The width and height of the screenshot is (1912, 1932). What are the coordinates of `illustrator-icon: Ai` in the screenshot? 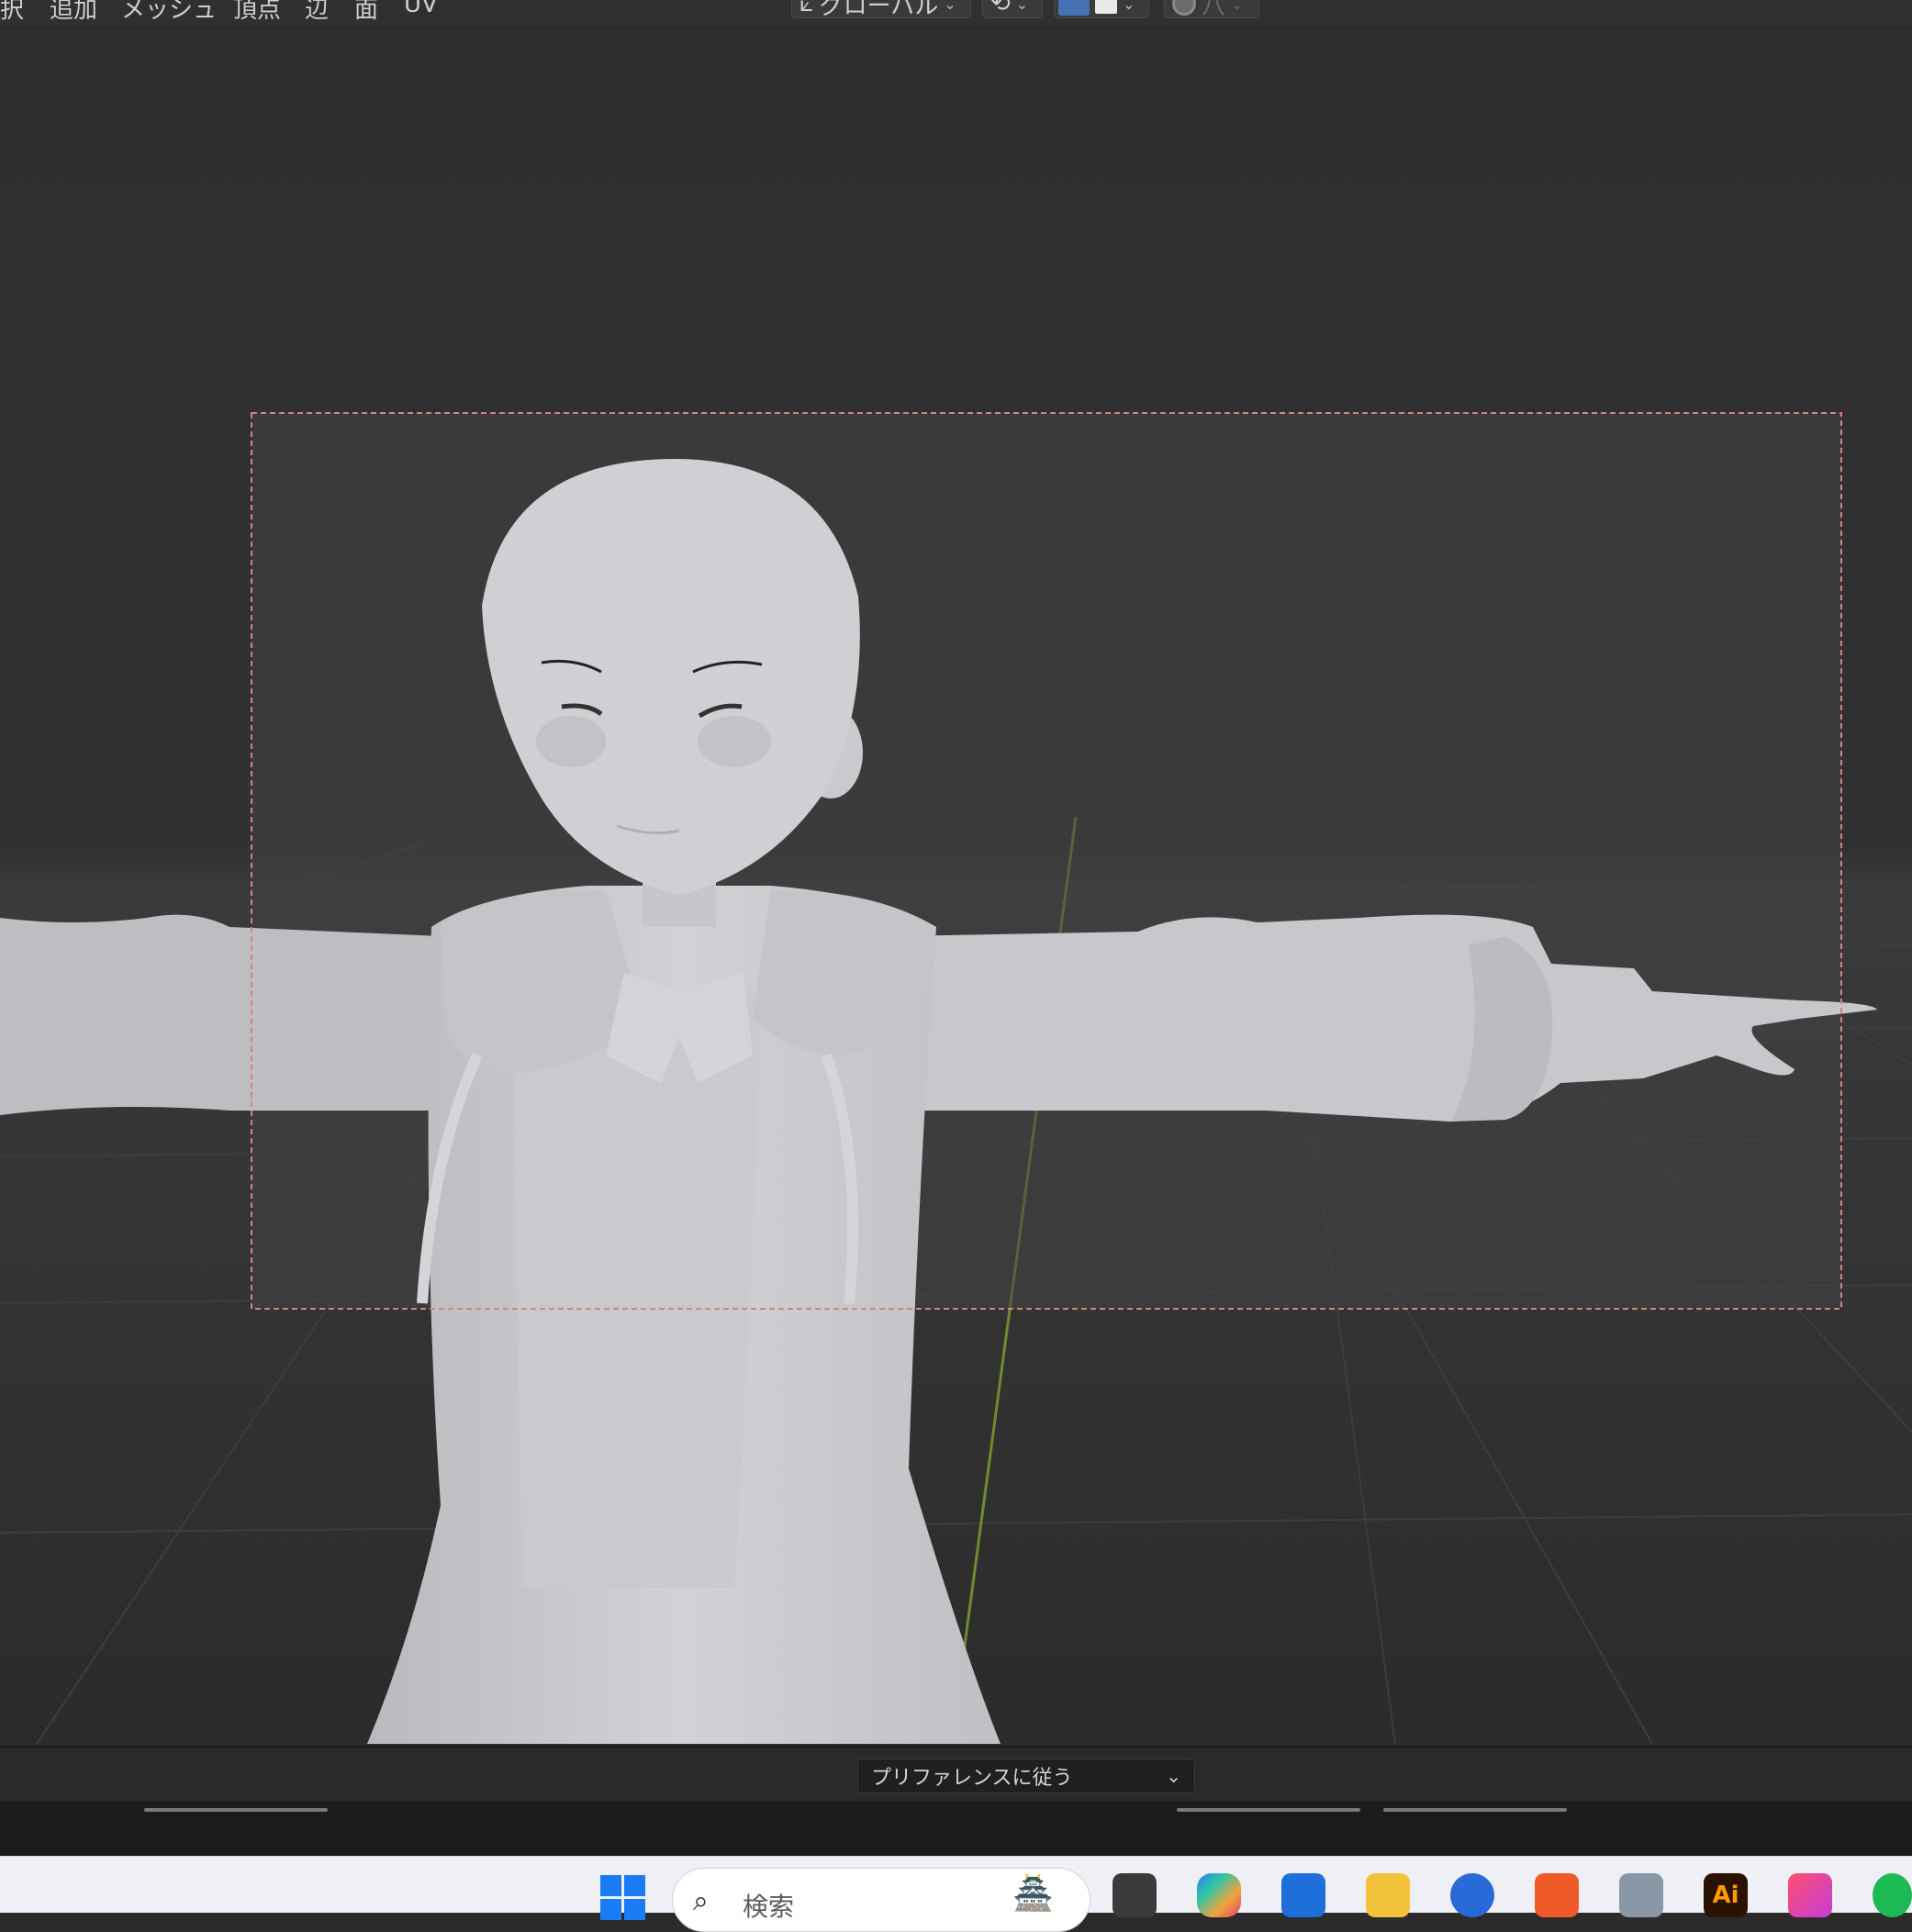 It's located at (1726, 1895).